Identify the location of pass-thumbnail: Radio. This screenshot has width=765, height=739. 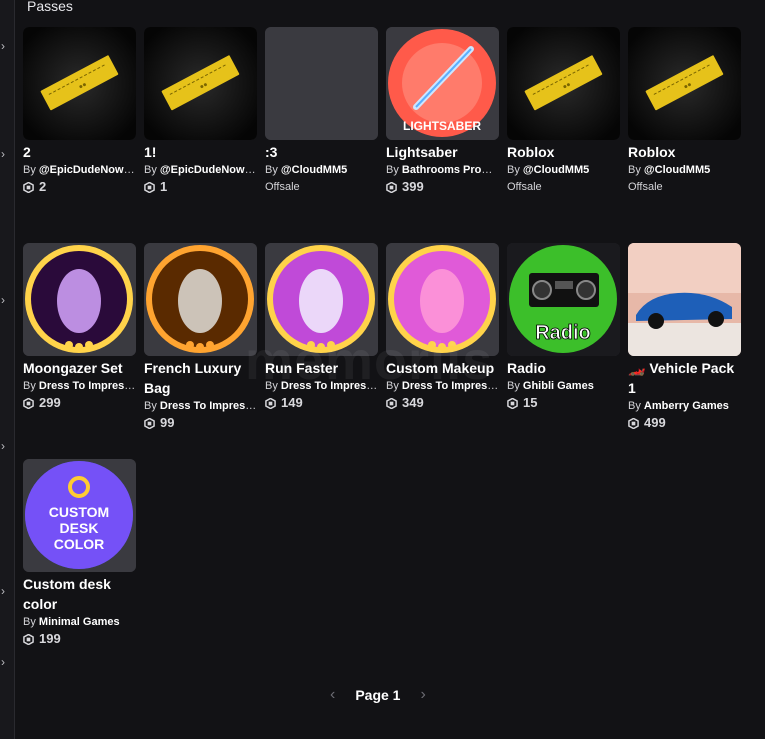
(563, 299).